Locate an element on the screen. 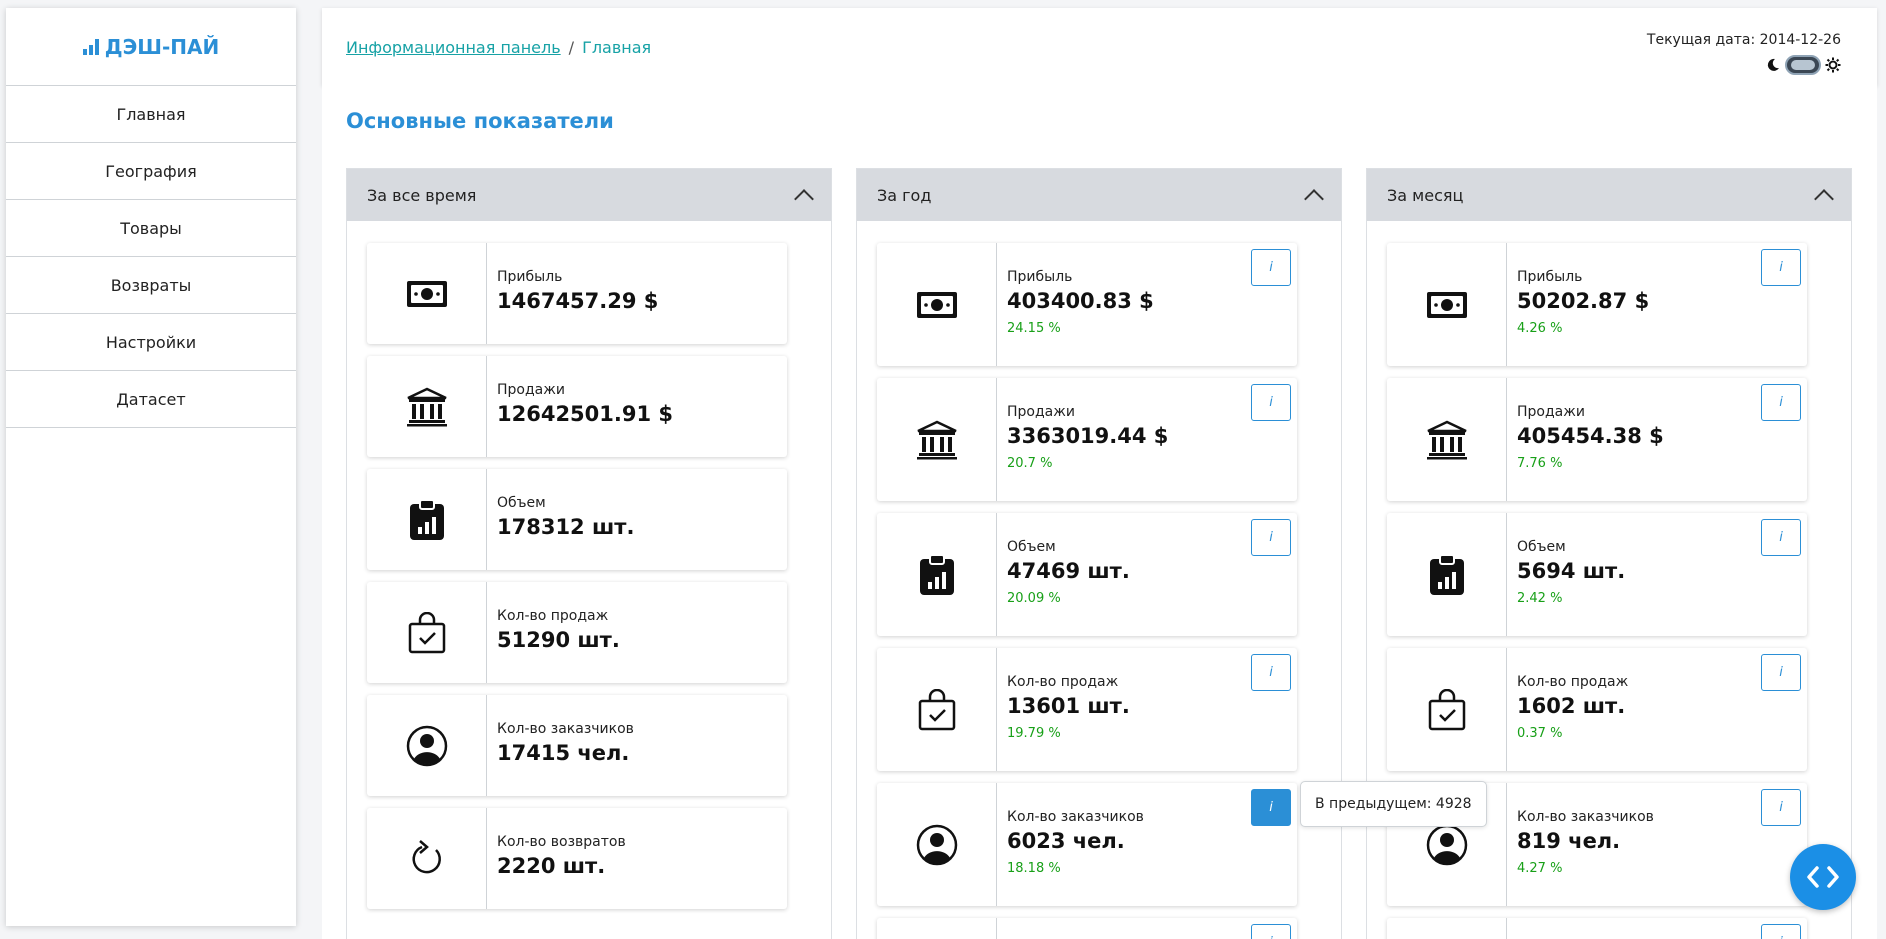 The height and width of the screenshot is (939, 1886). code-button is located at coordinates (1823, 877).